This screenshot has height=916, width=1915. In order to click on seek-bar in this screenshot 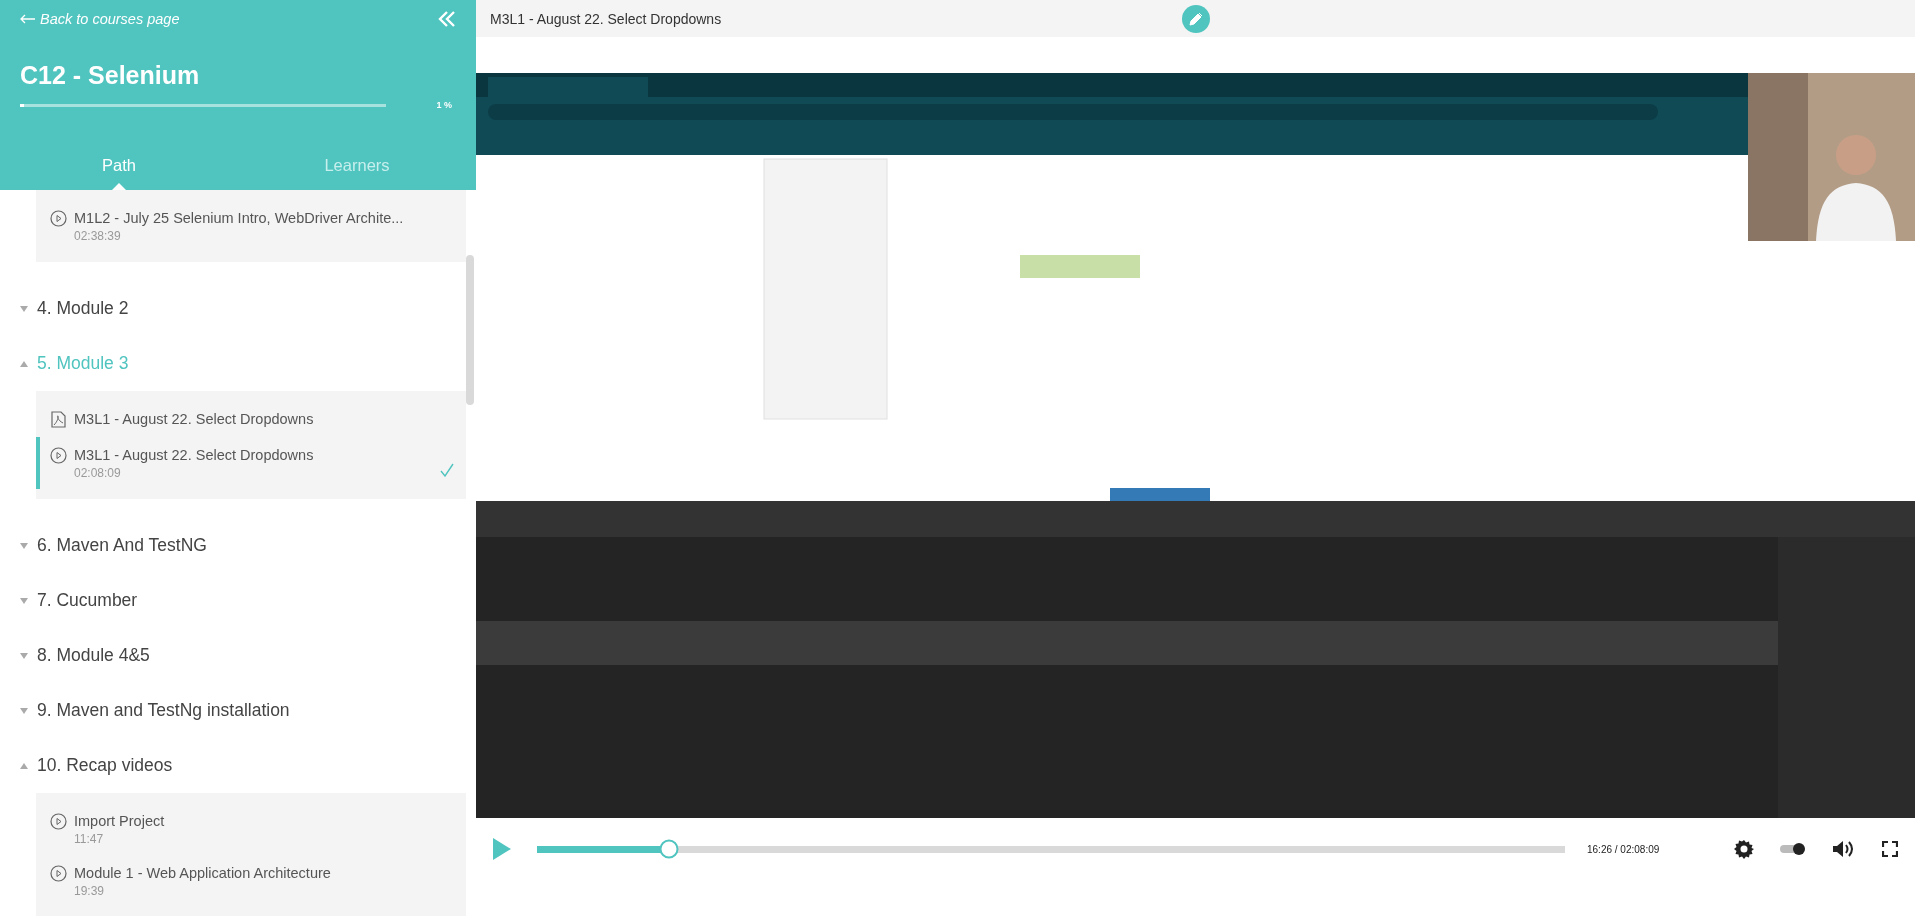, I will do `click(1051, 849)`.